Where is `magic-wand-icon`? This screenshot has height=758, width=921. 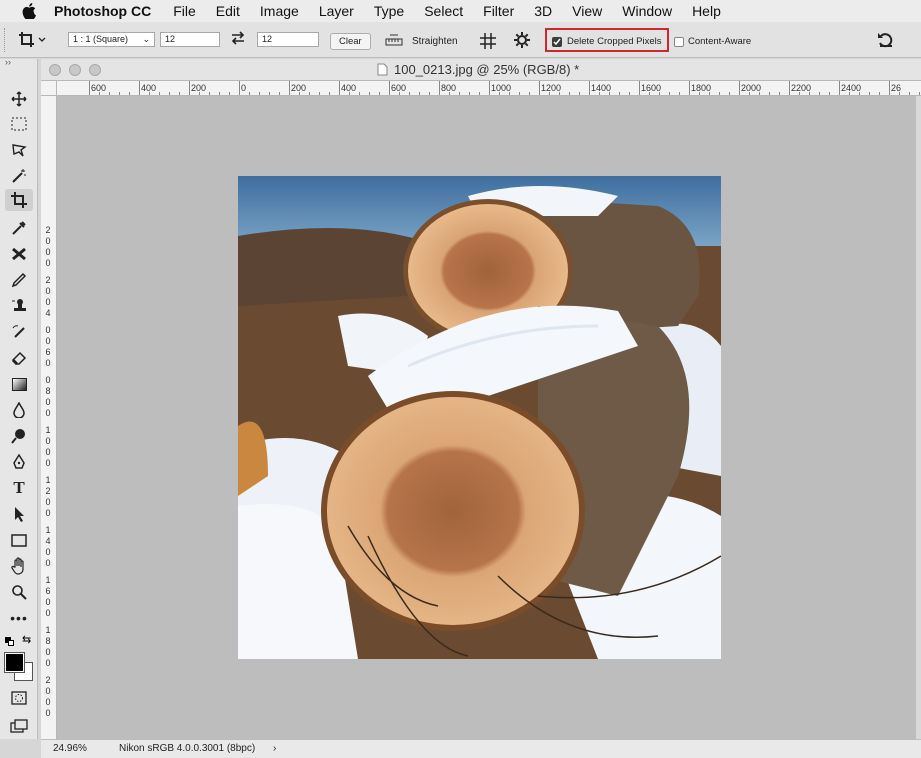
magic-wand-icon is located at coordinates (19, 176).